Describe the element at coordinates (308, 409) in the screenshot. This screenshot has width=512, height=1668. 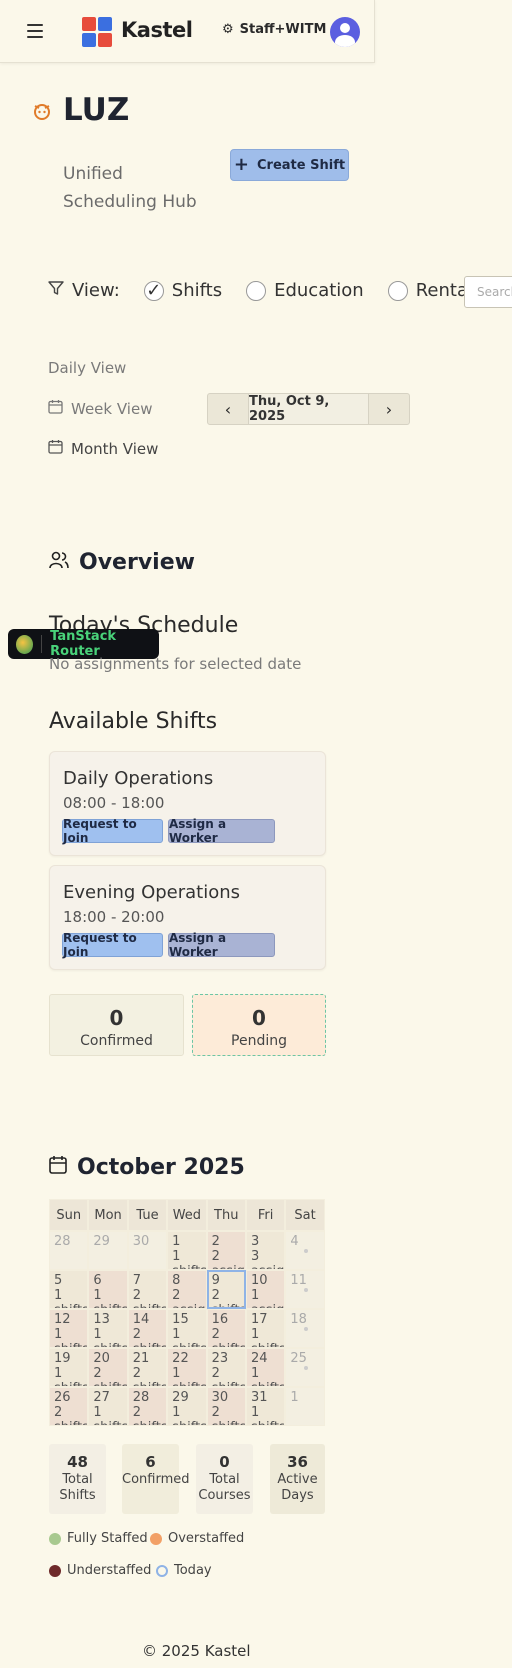
I see `current-date: Thu, Oct 9, 2025` at that location.